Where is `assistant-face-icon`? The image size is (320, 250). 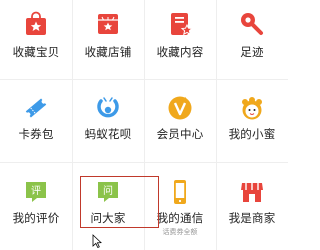 assistant-face-icon is located at coordinates (252, 108).